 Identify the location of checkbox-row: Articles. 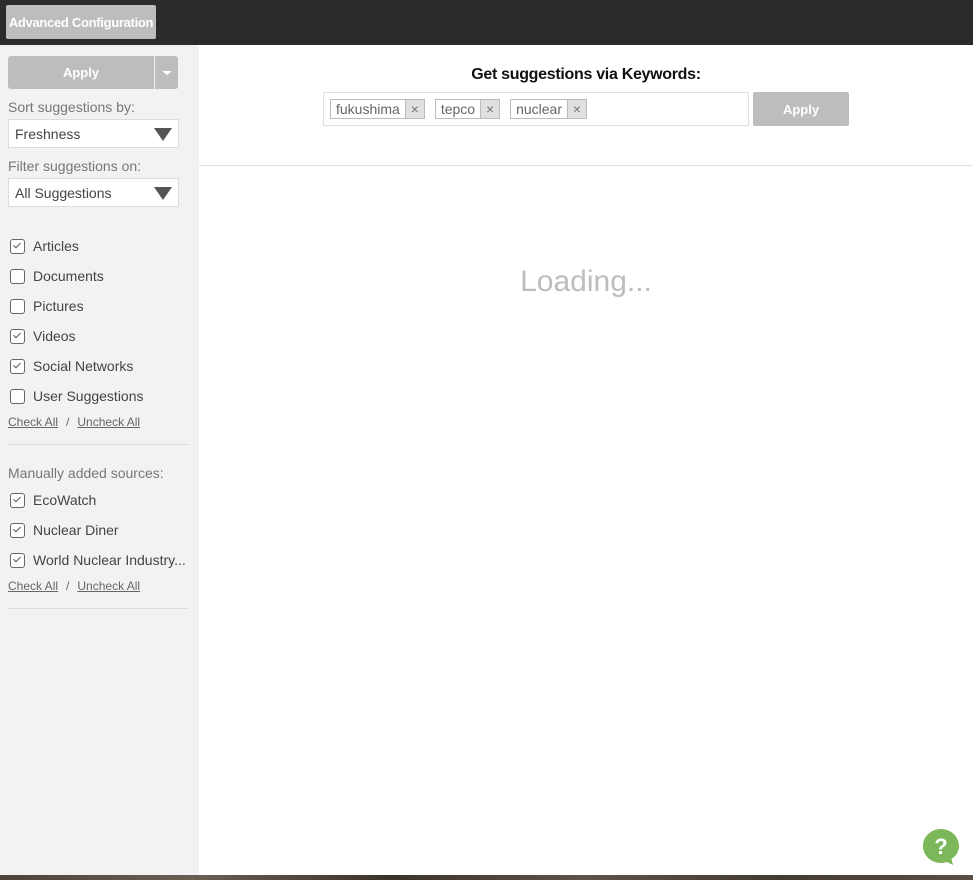
(44, 246).